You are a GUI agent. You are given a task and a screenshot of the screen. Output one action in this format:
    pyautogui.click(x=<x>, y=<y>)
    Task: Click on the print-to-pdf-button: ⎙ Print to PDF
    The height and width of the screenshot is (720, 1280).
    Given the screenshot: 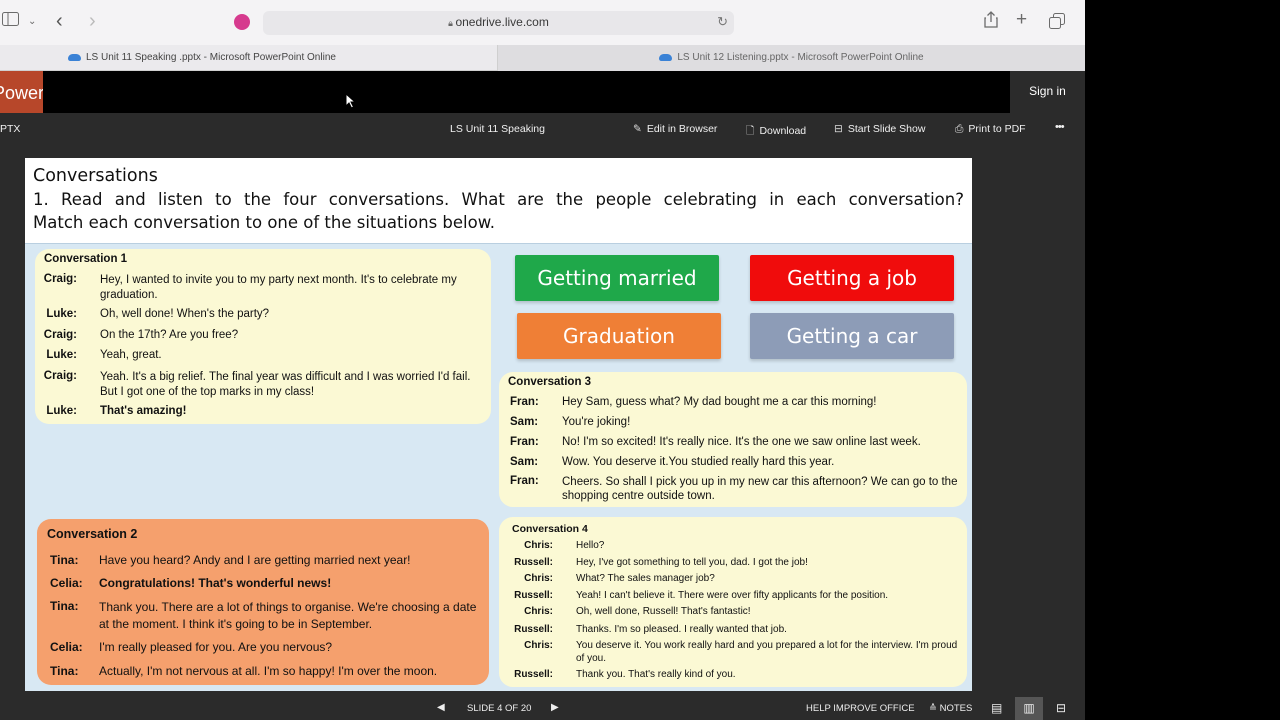 What is the action you would take?
    pyautogui.click(x=990, y=129)
    